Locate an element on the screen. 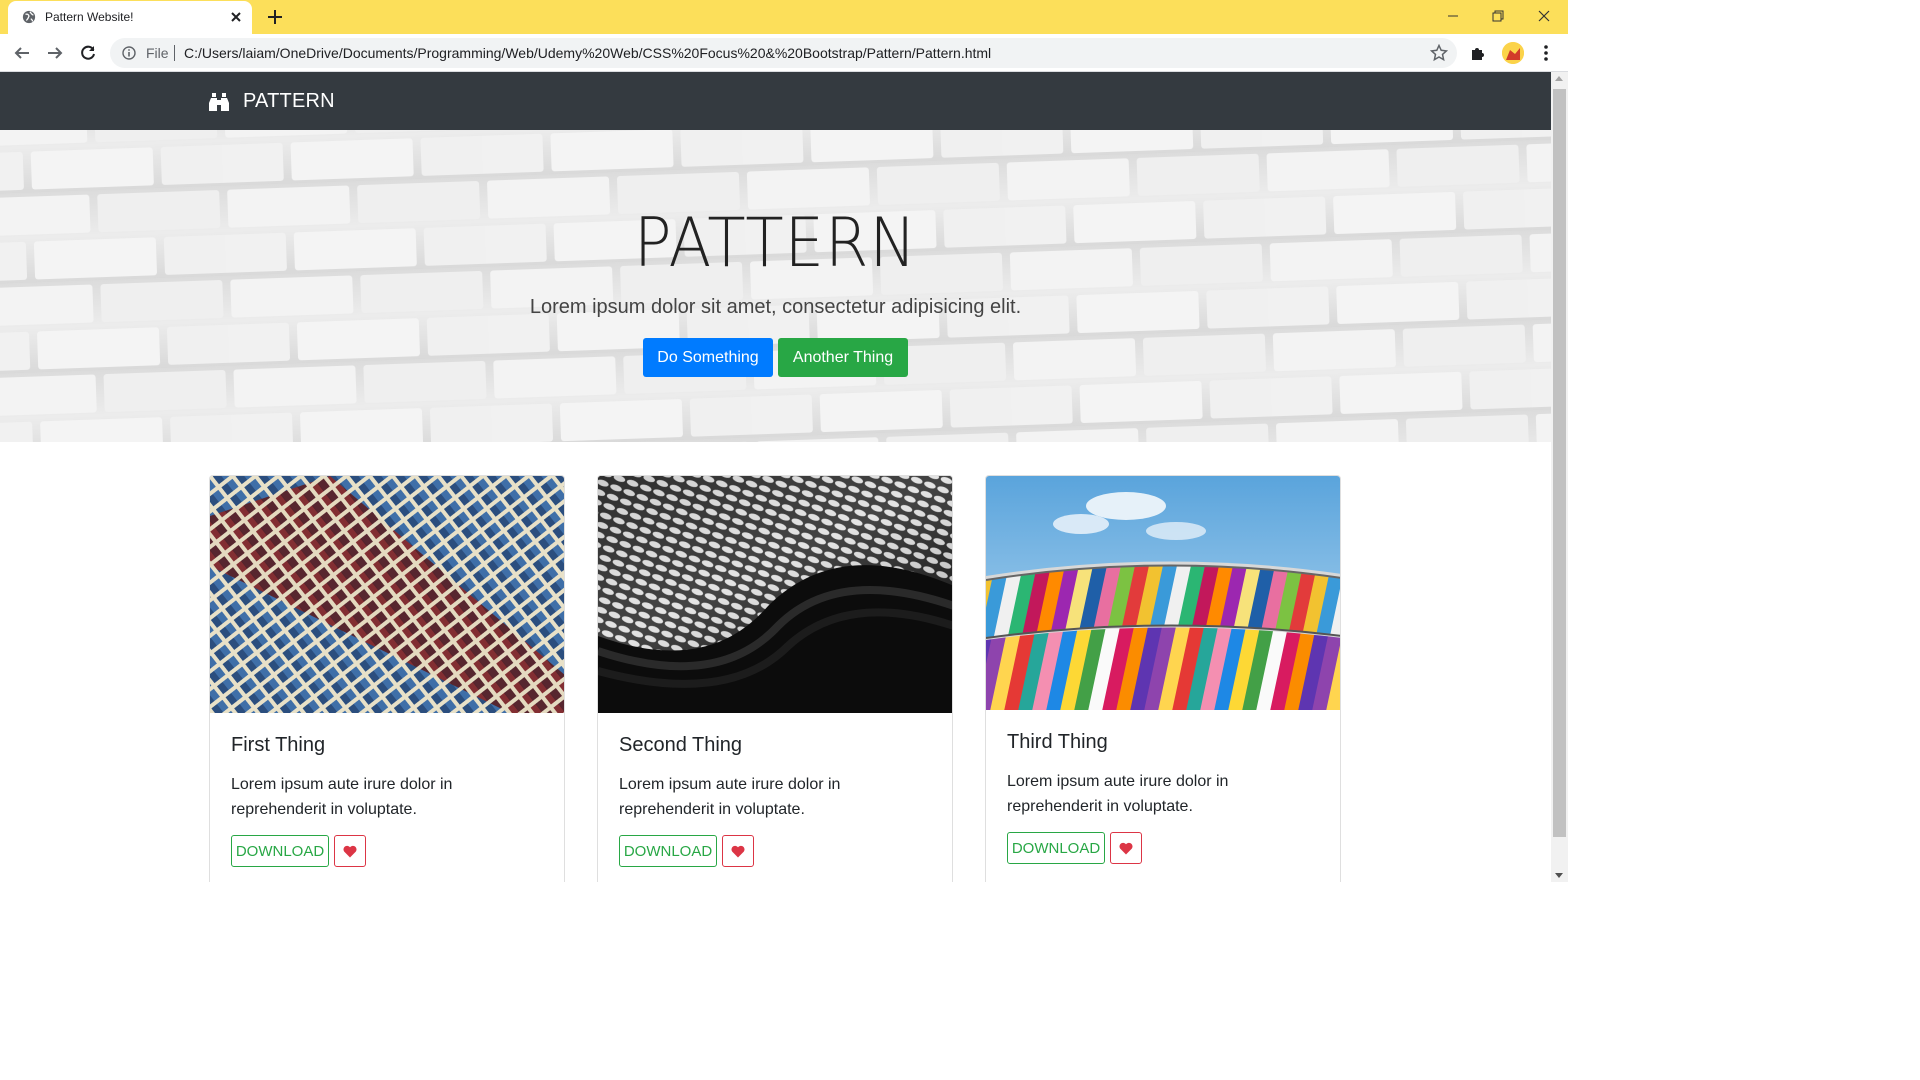  info-icon is located at coordinates (129, 53).